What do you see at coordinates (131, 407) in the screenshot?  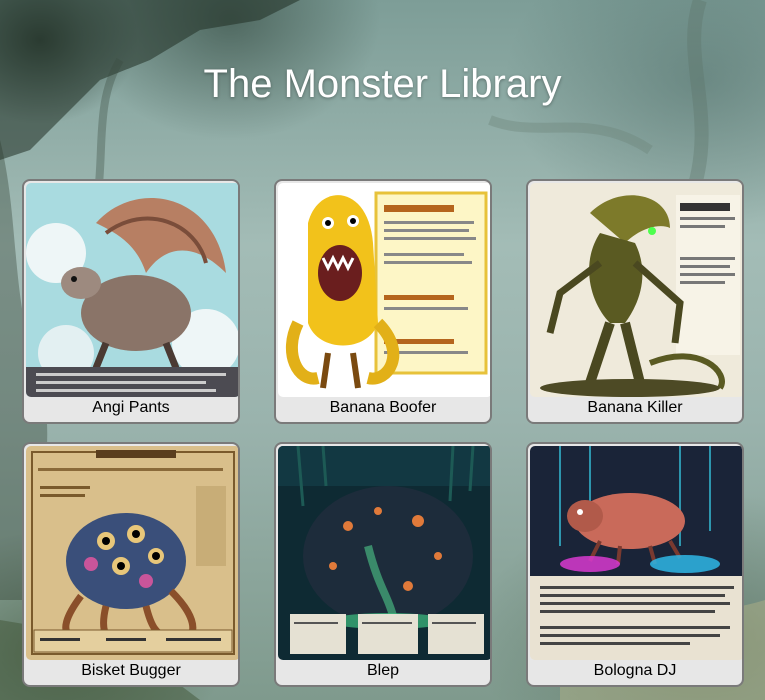 I see `monster-name: Angi Pants` at bounding box center [131, 407].